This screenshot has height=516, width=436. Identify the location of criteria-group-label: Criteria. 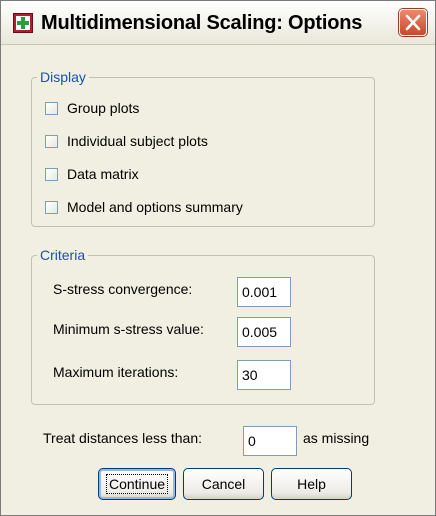
(63, 255).